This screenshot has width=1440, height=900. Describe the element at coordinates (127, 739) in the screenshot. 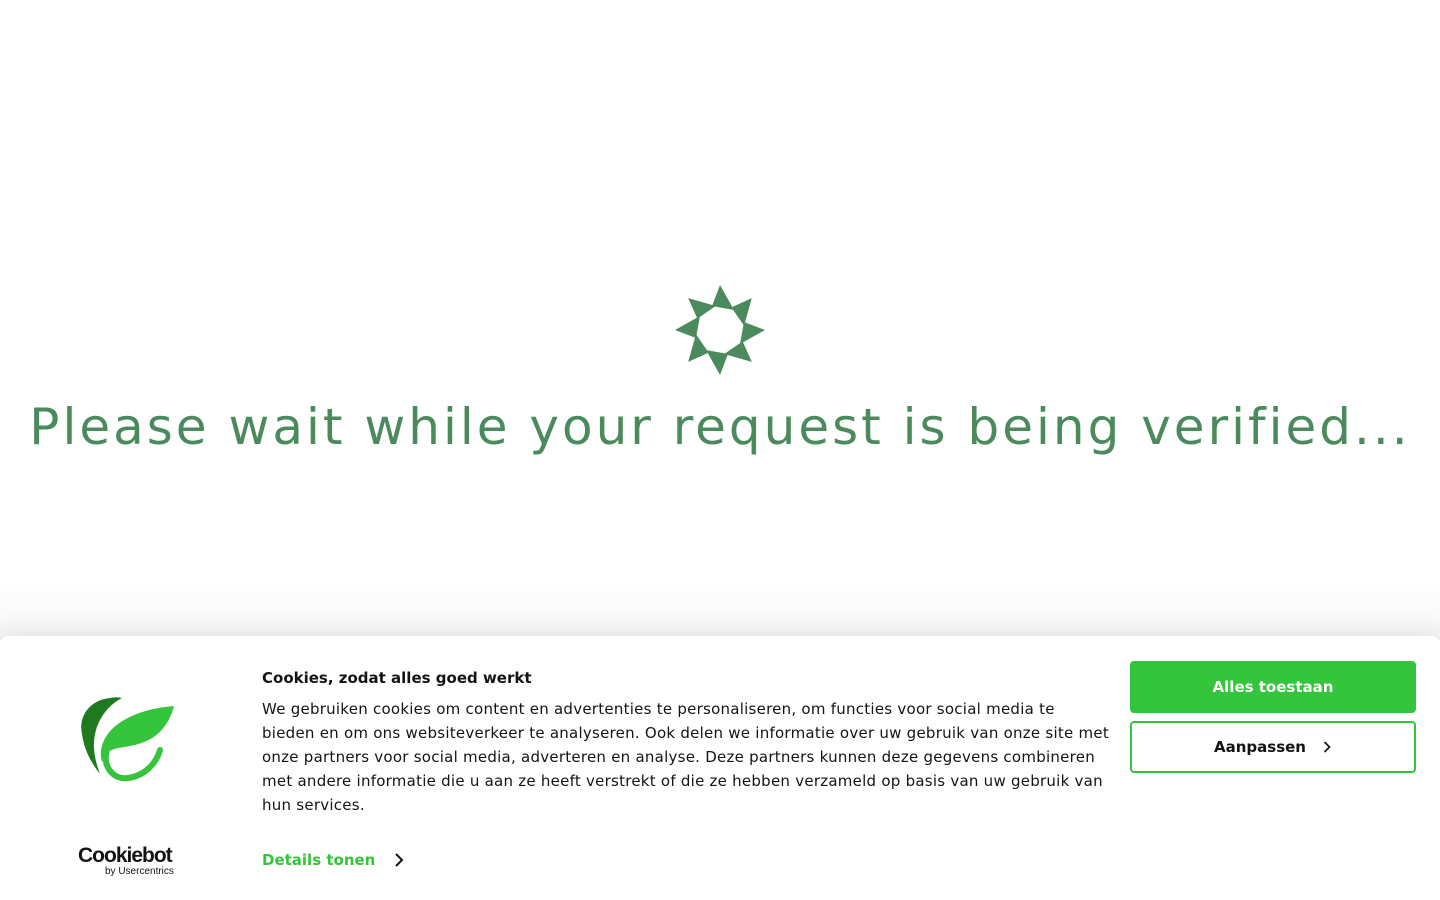

I see `leaf-logo-icon` at that location.